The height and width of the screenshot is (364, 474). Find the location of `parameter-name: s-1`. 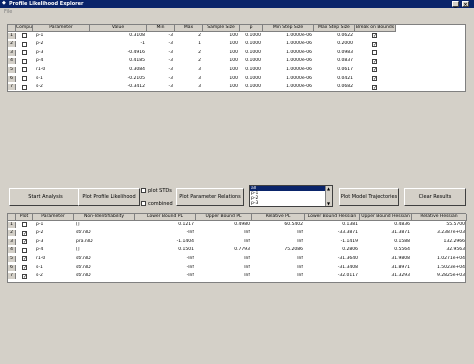

parameter-name: s-1 is located at coordinates (55, 268).